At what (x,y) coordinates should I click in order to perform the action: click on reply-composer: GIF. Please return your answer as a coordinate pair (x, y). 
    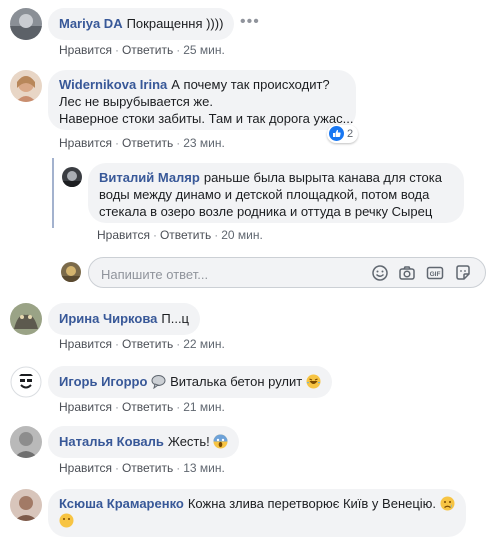
    Looking at the image, I should click on (287, 272).